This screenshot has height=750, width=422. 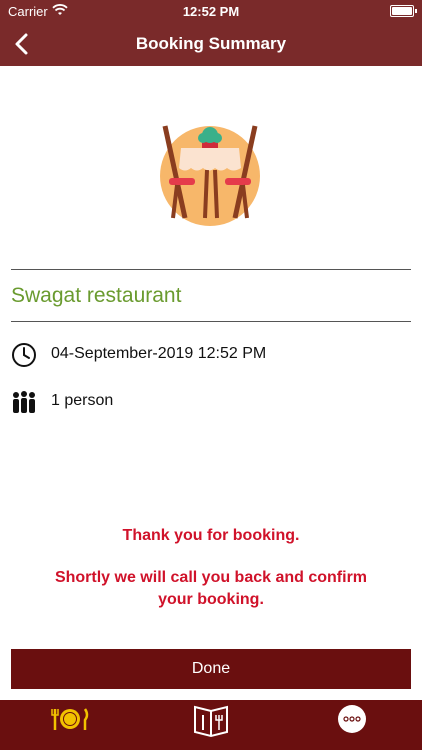 I want to click on more-icon, so click(x=352, y=725).